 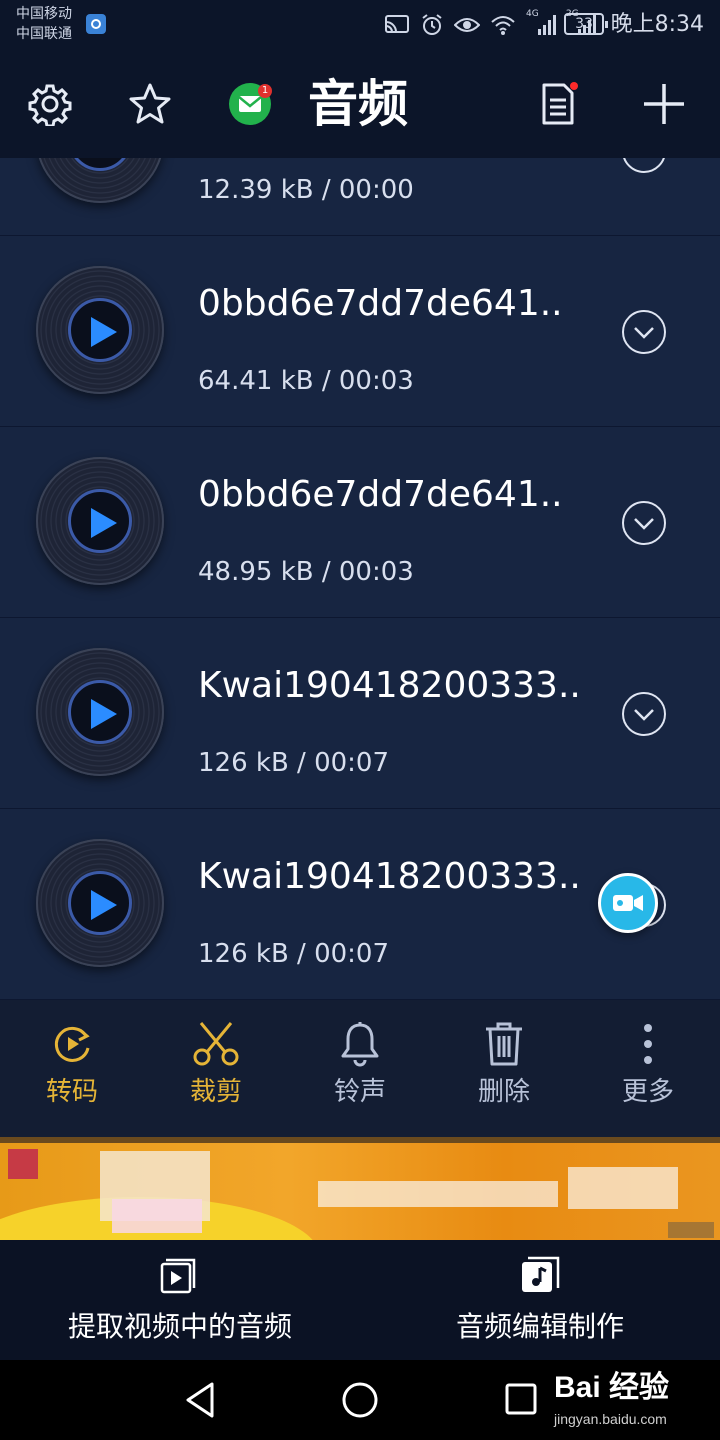 I want to click on recents-icon, so click(x=522, y=1400).